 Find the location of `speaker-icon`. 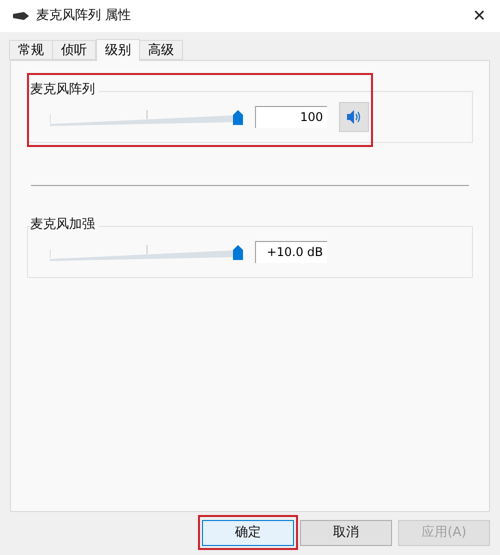

speaker-icon is located at coordinates (354, 117).